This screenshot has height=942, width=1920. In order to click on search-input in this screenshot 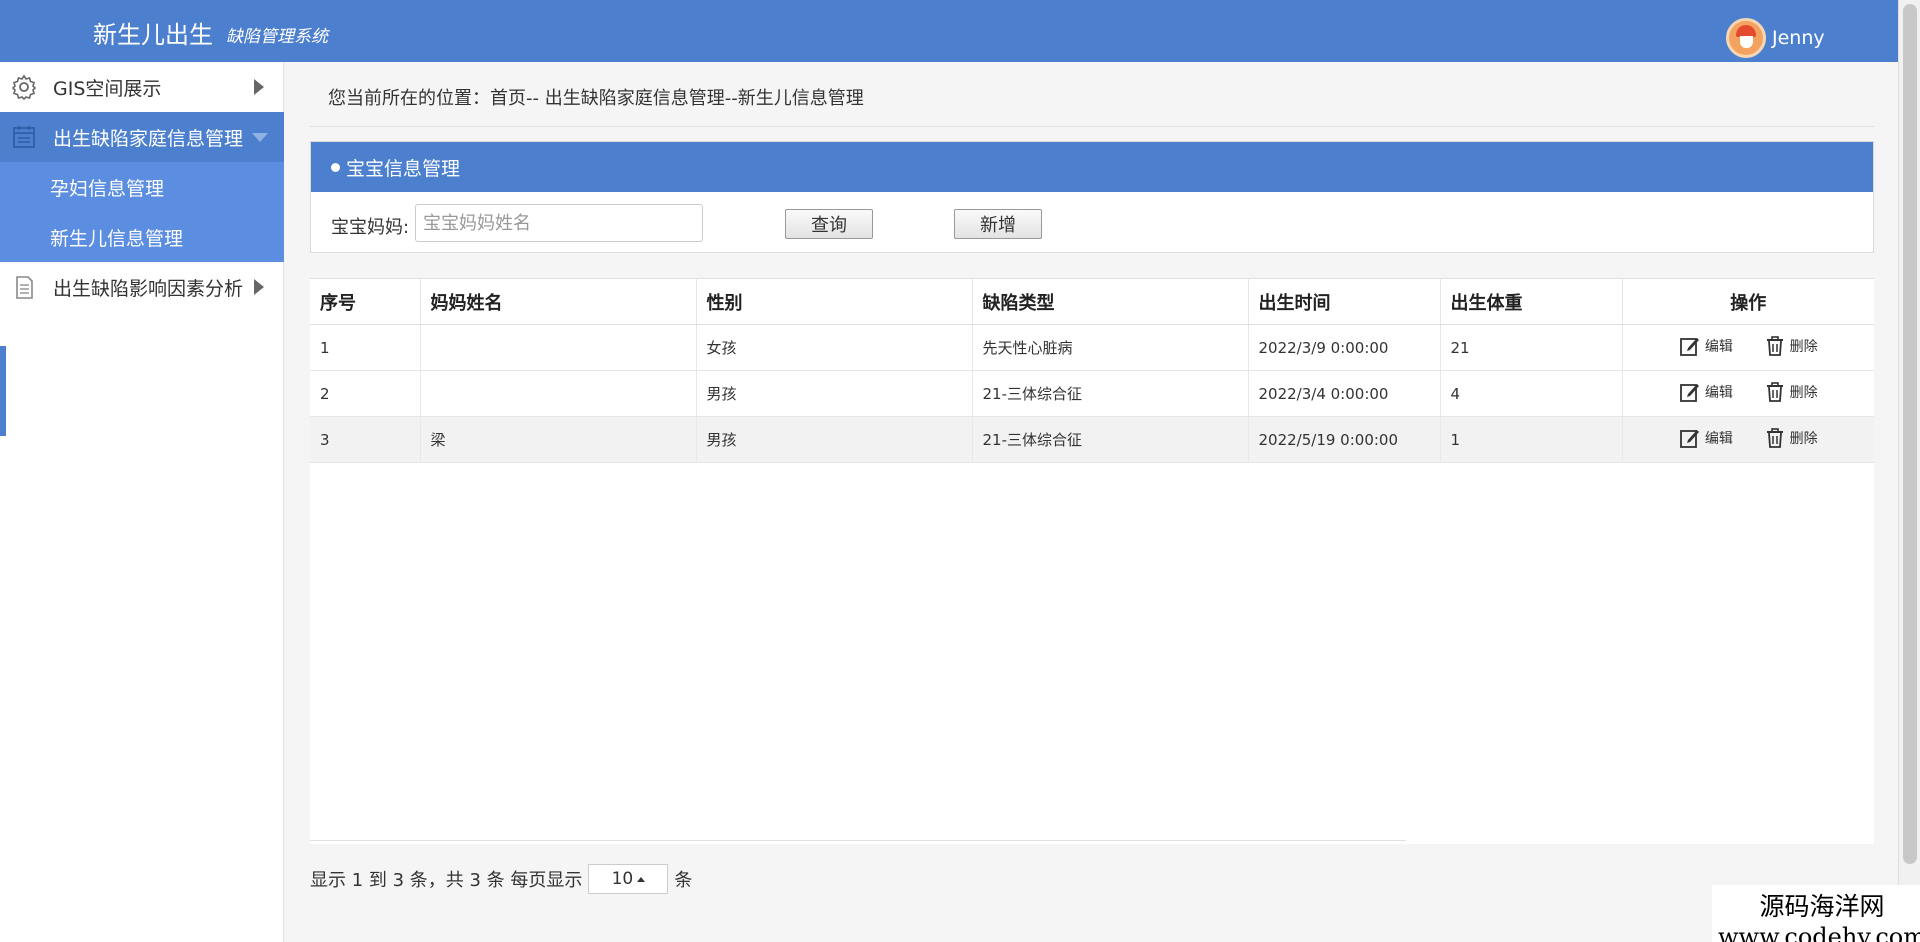, I will do `click(559, 223)`.